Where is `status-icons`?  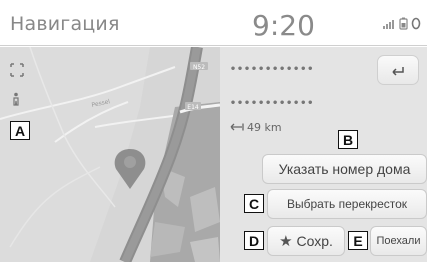
status-icons is located at coordinates (401, 24).